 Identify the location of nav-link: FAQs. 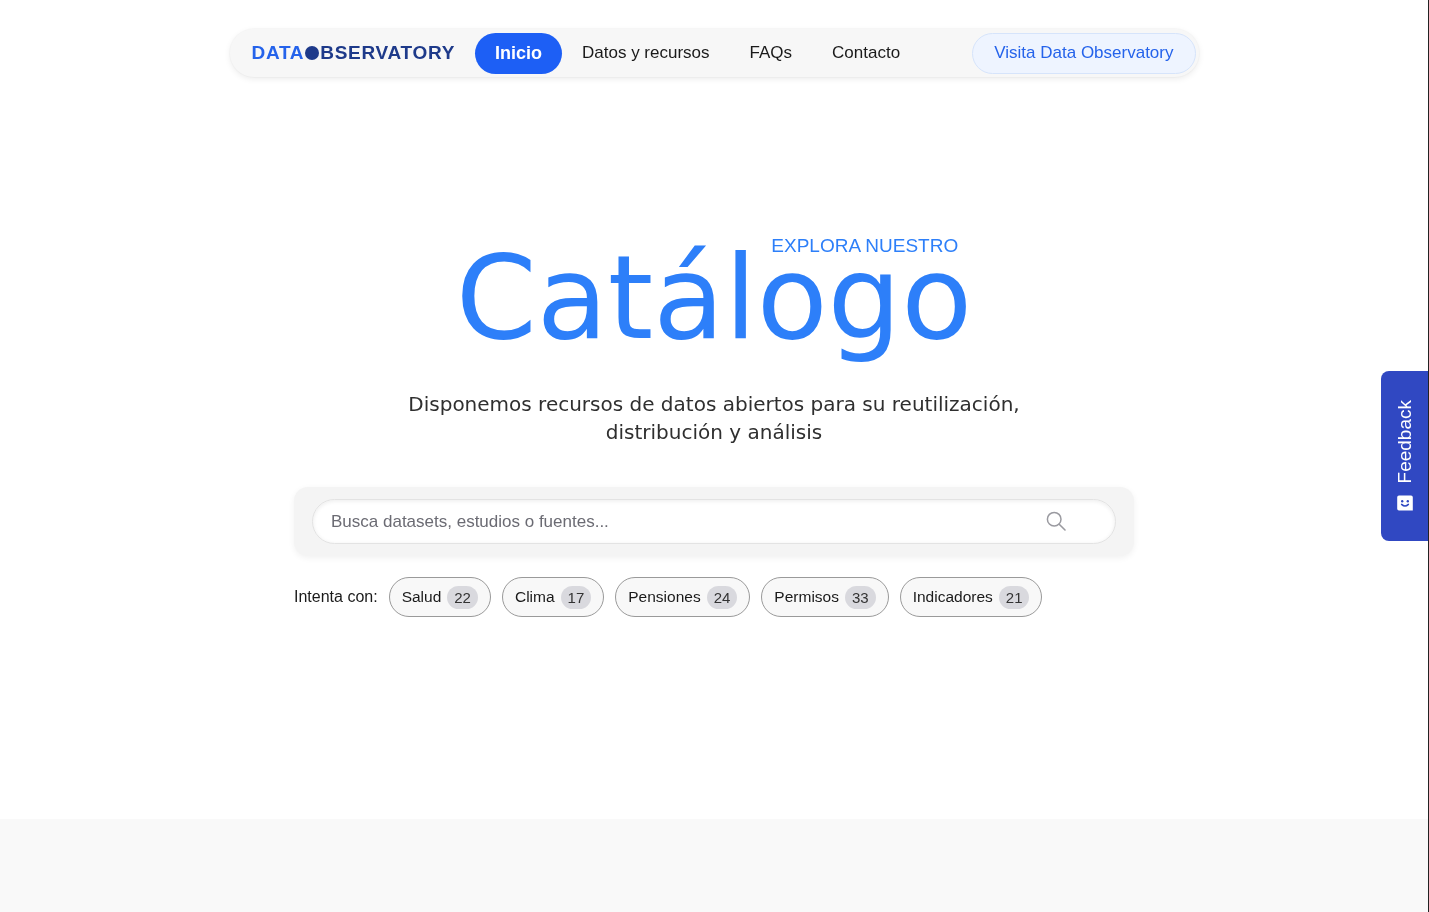
(771, 53).